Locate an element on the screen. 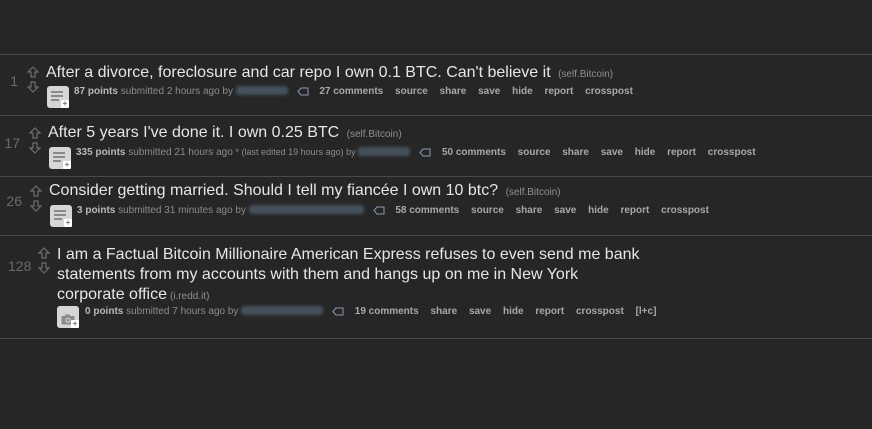 The image size is (872, 429). post-rank: 26 is located at coordinates (14, 201).